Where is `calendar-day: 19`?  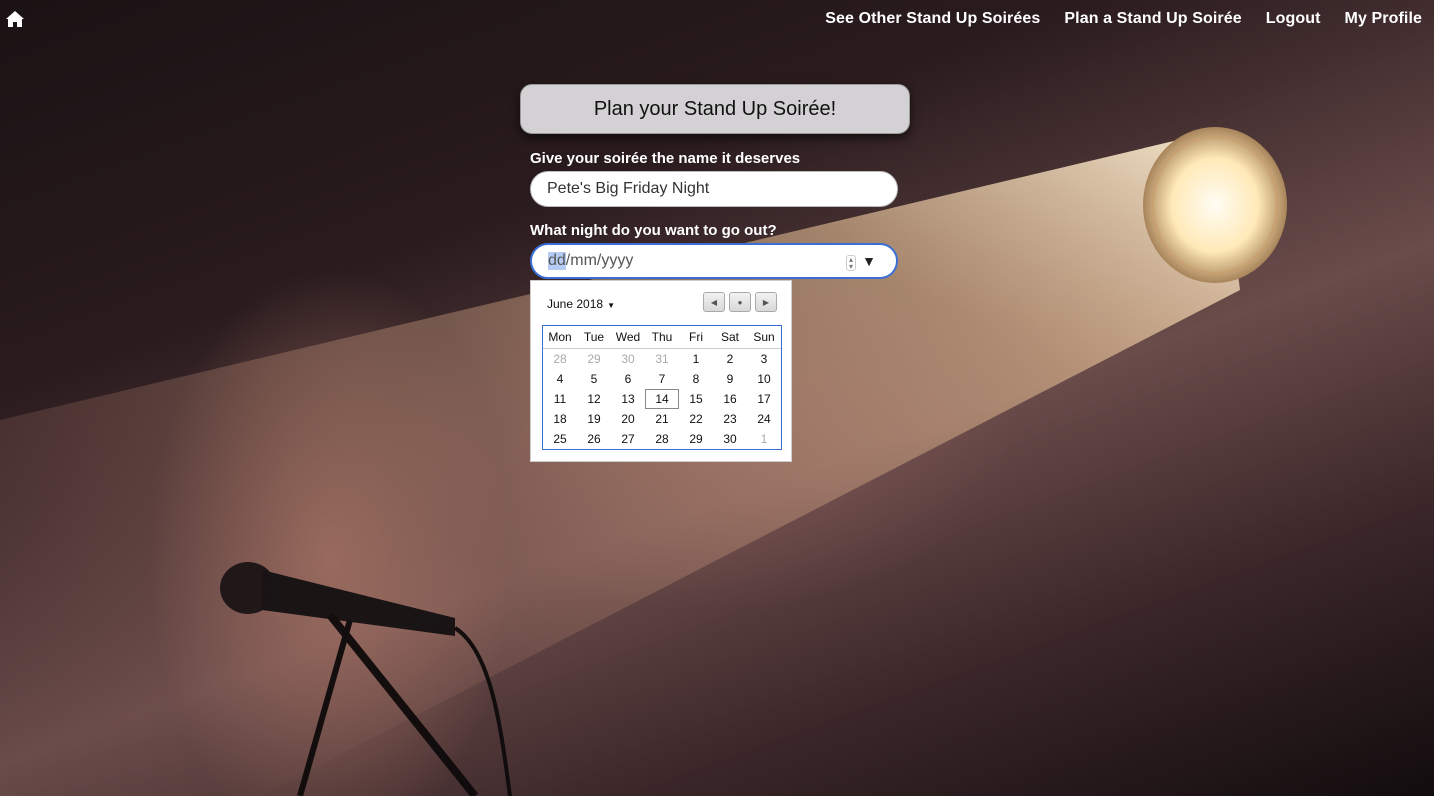
calendar-day: 19 is located at coordinates (594, 419).